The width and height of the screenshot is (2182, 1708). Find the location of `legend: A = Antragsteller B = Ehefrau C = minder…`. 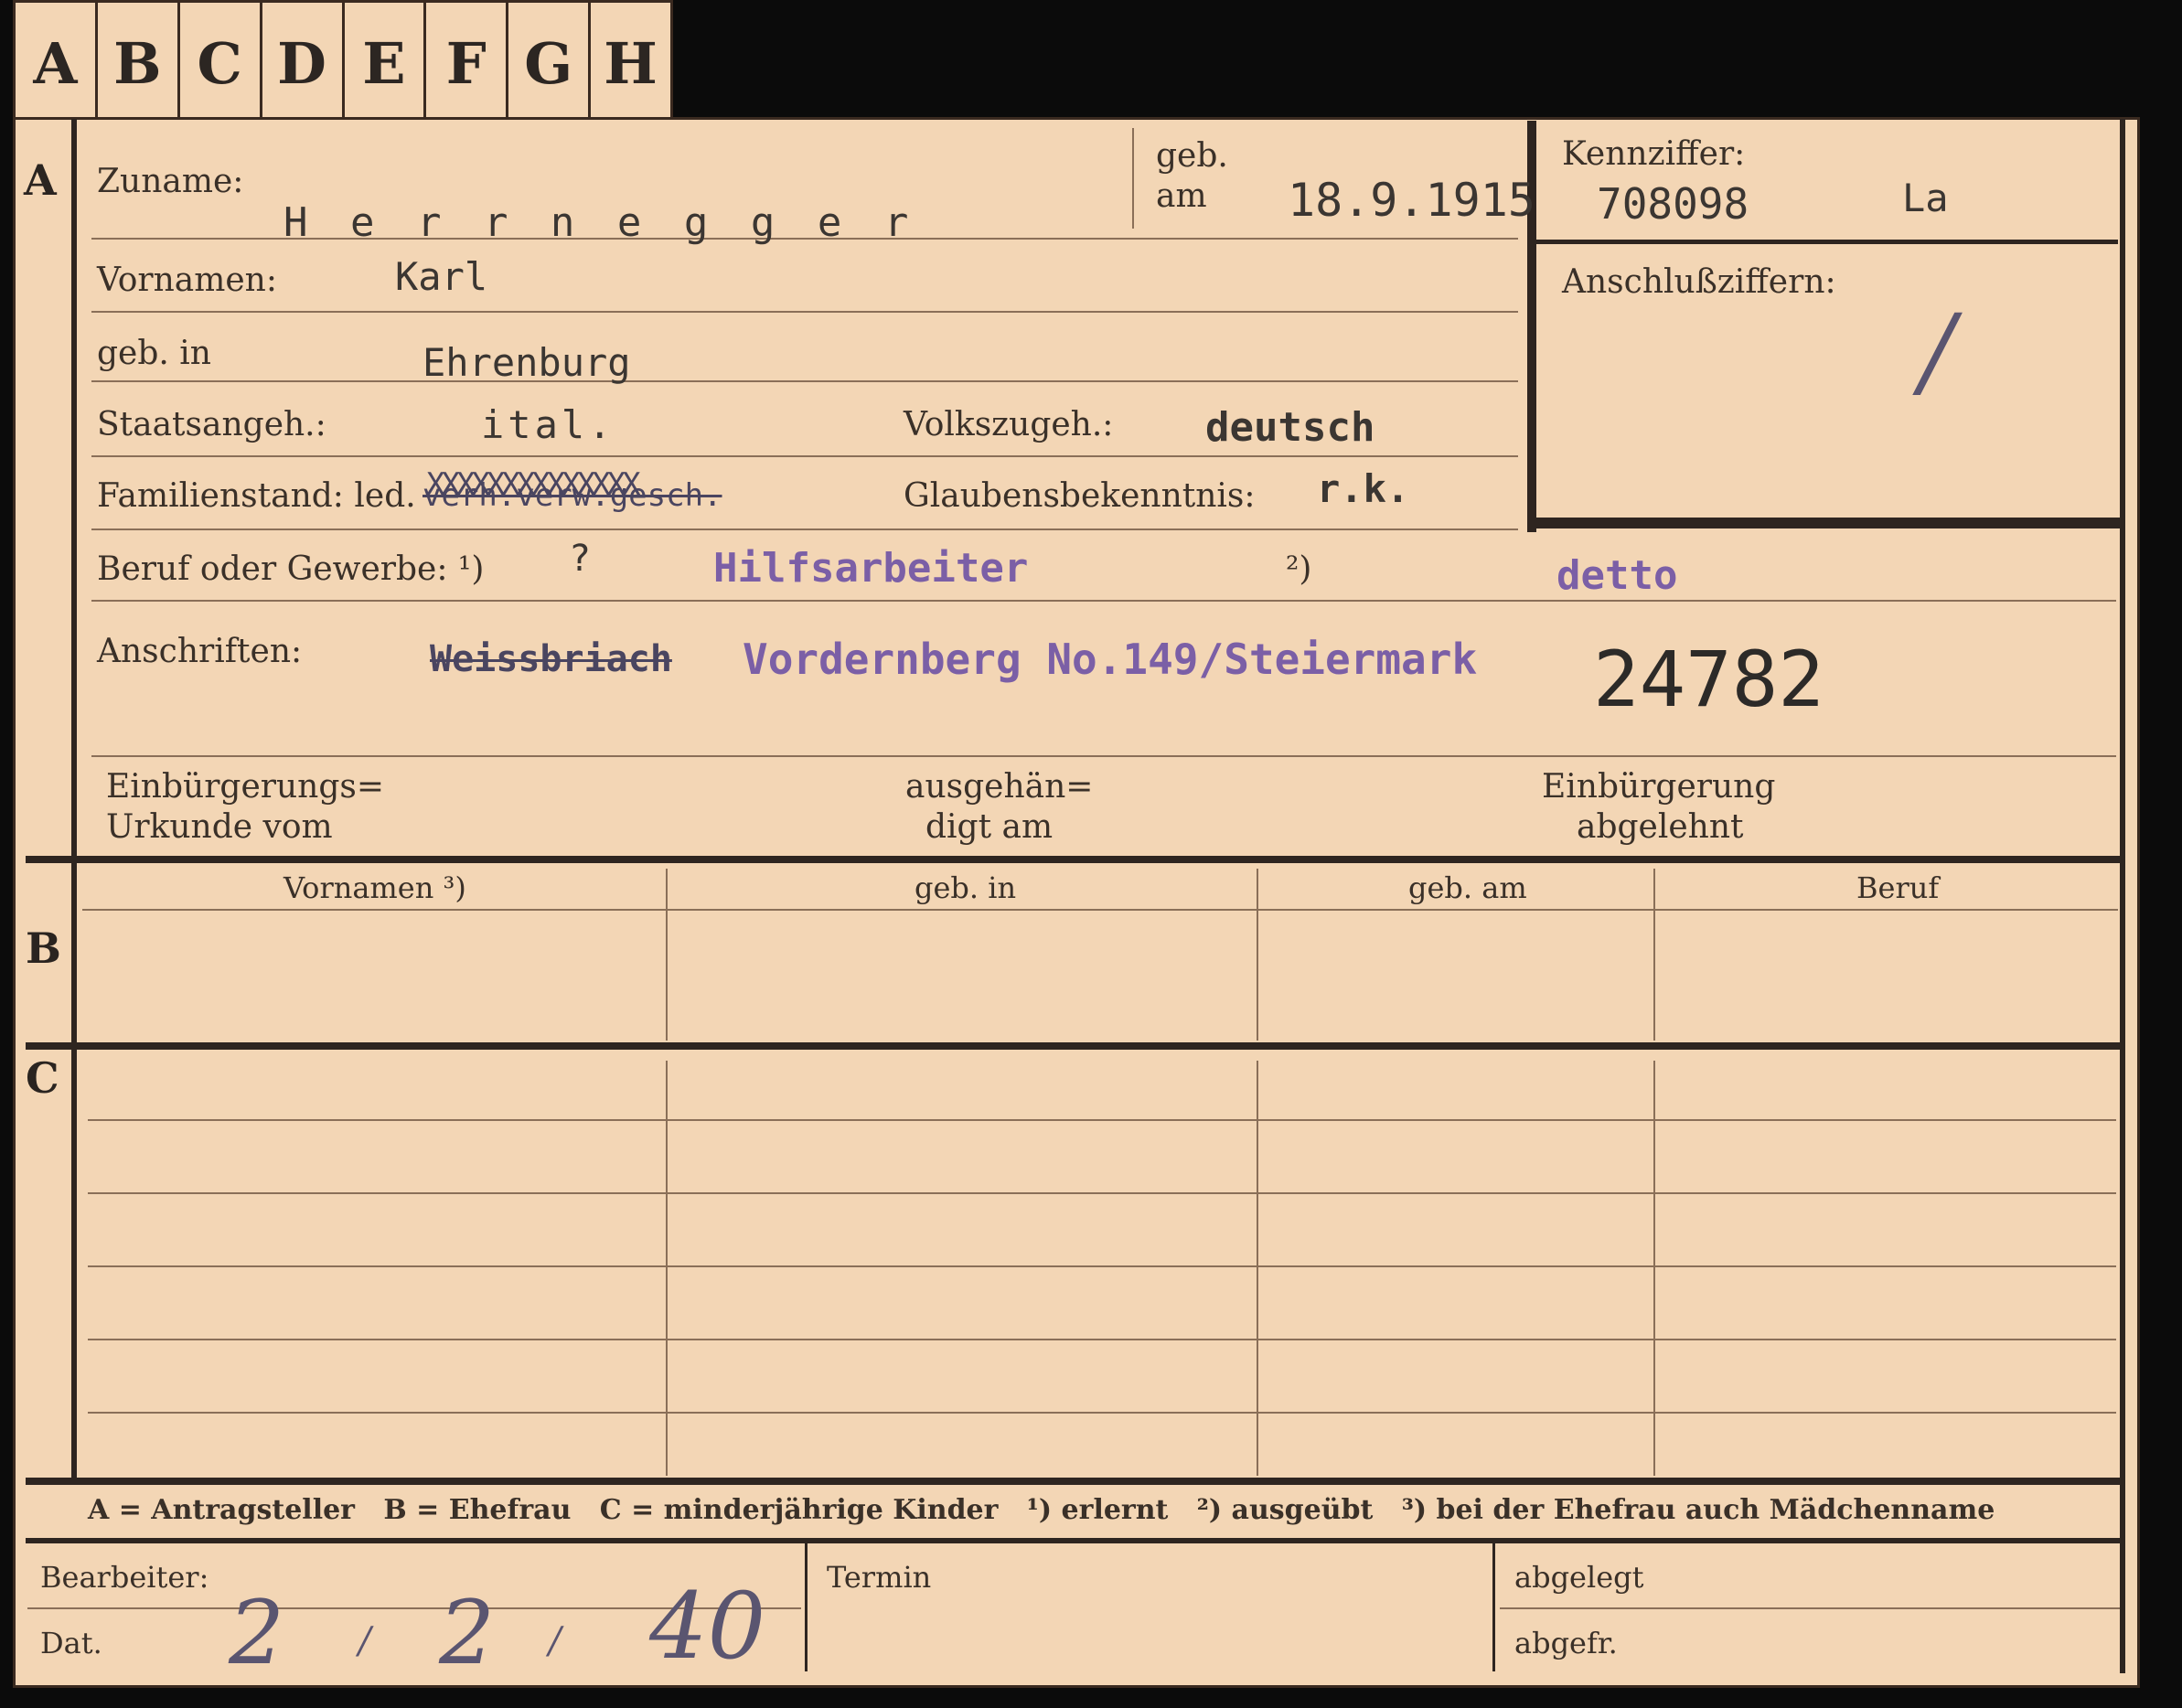

legend: A = Antragsteller B = Ehefrau C = minder… is located at coordinates (1041, 1510).